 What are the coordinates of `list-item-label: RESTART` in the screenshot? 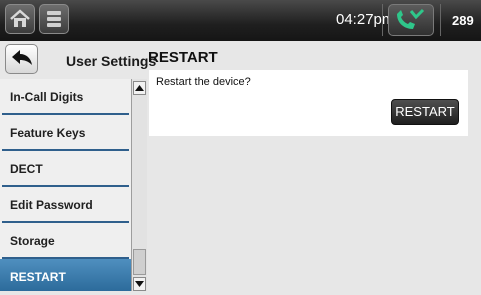 It's located at (38, 277).